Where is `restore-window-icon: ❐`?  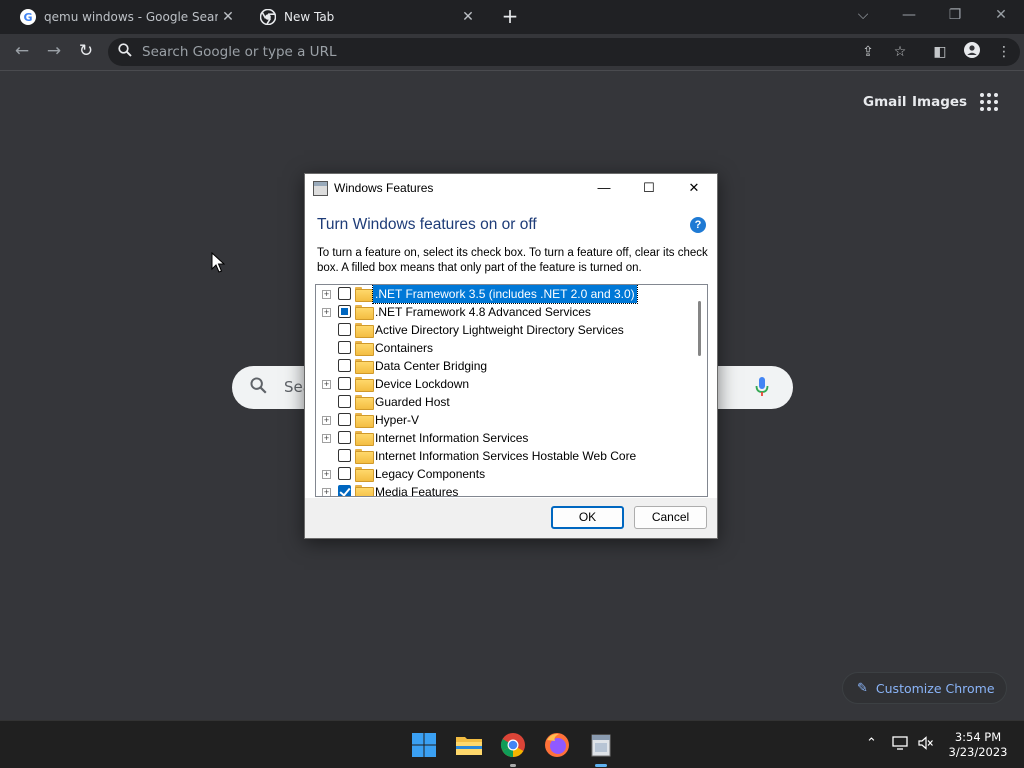
restore-window-icon: ❐ is located at coordinates (955, 16).